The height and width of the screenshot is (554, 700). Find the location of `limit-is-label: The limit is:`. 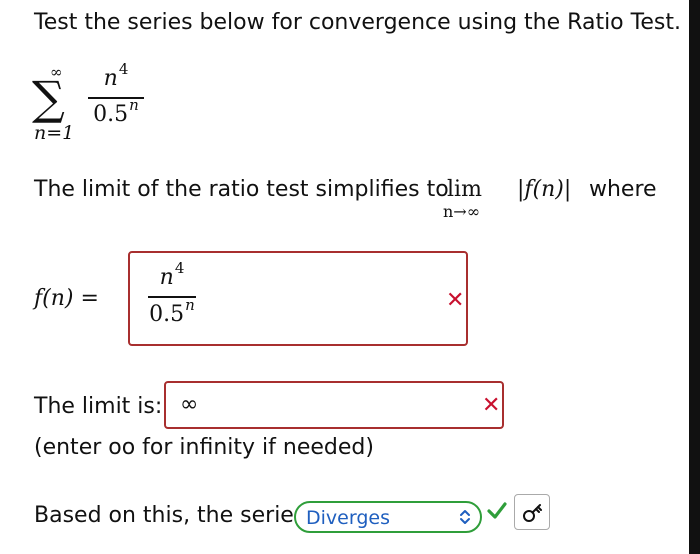

limit-is-label: The limit is: is located at coordinates (98, 406).